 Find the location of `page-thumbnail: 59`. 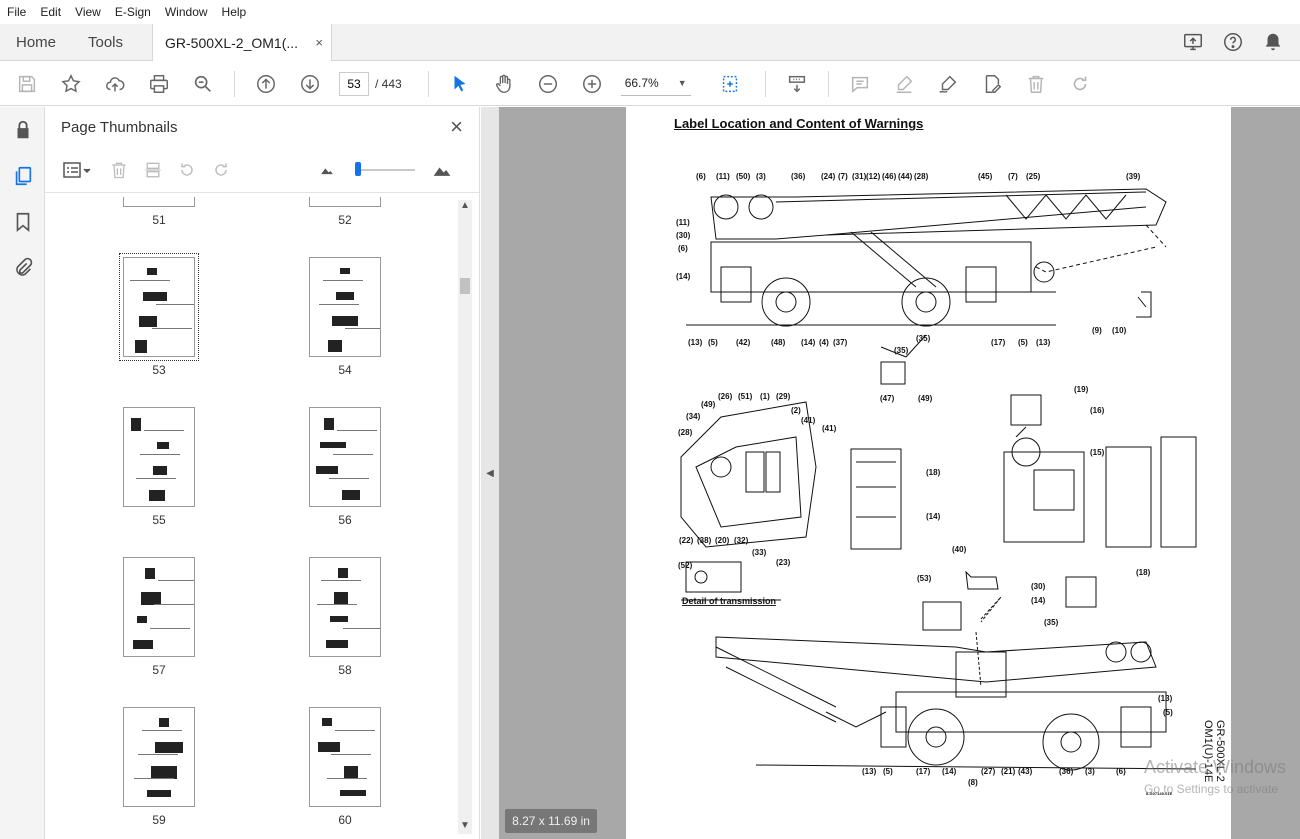

page-thumbnail: 59 is located at coordinates (159, 767).